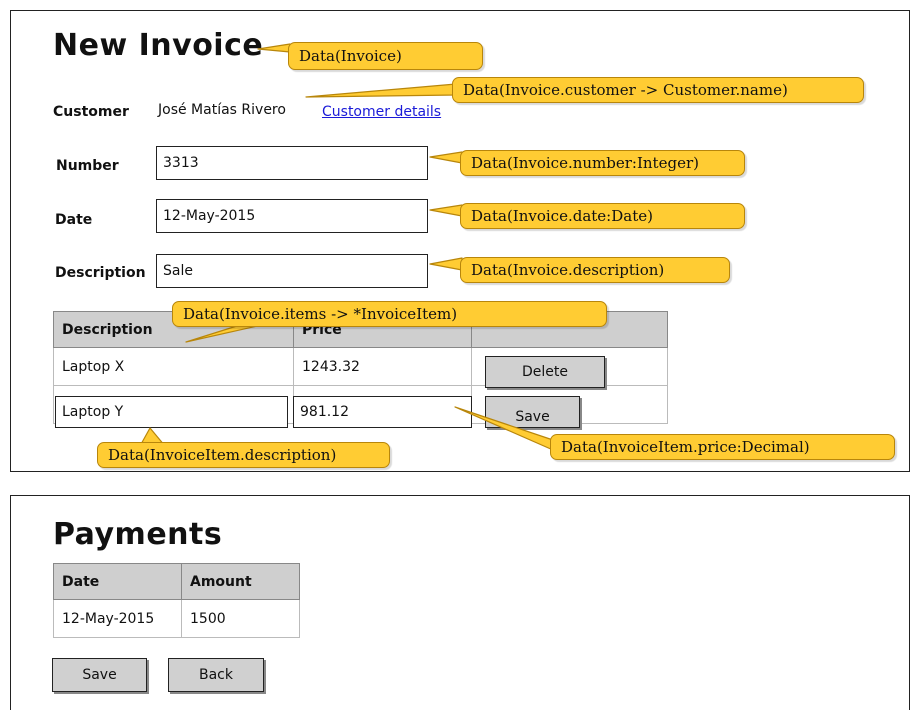  I want to click on annotation-description: Data(Invoice.description), so click(595, 270).